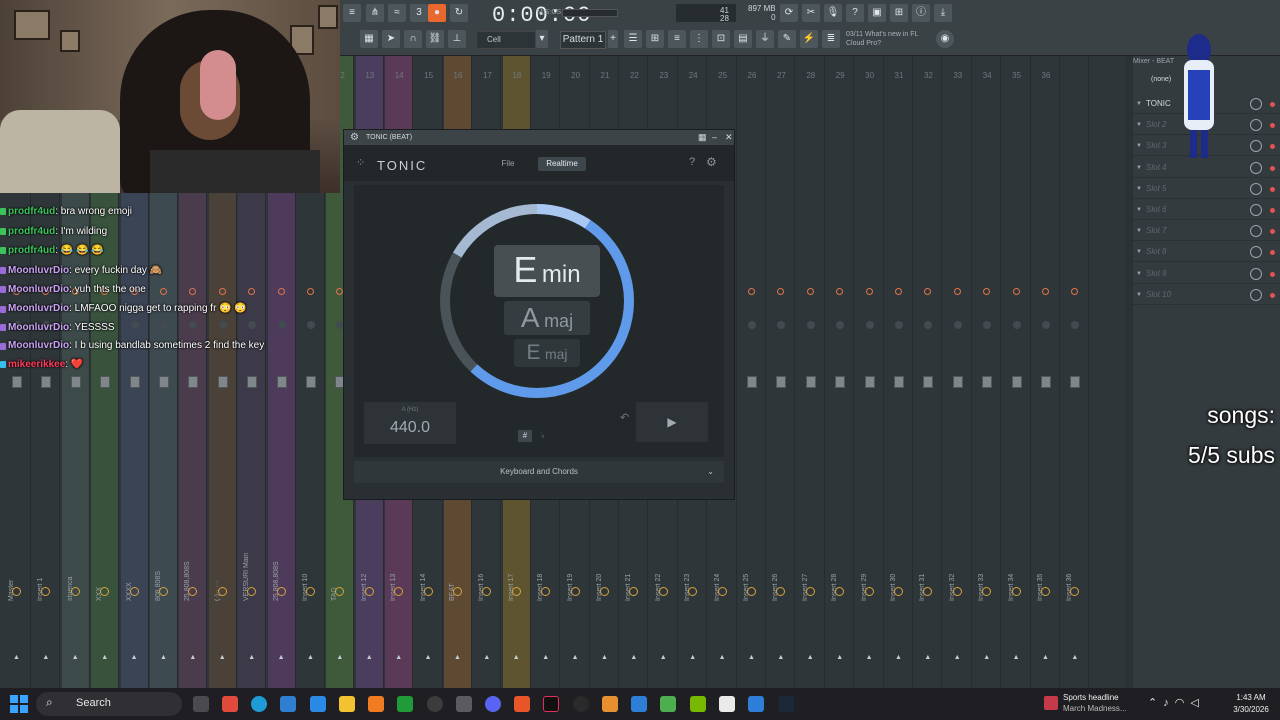 This screenshot has height=720, width=1280. I want to click on save-icon: ▣, so click(877, 13).